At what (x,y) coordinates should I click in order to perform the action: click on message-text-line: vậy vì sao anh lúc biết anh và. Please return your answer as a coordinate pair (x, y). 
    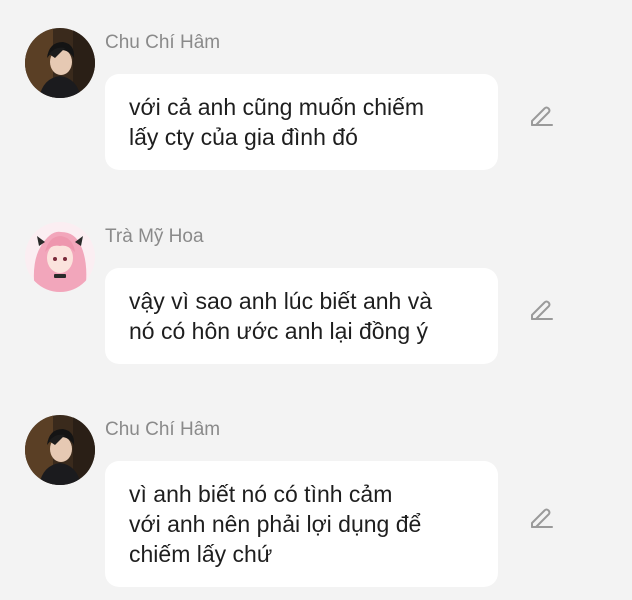
    Looking at the image, I should click on (281, 301).